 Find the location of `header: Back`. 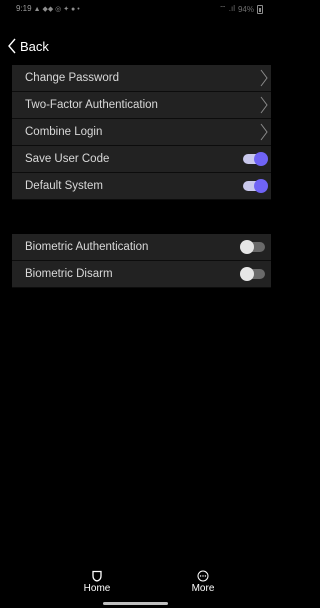

header: Back is located at coordinates (135, 46).